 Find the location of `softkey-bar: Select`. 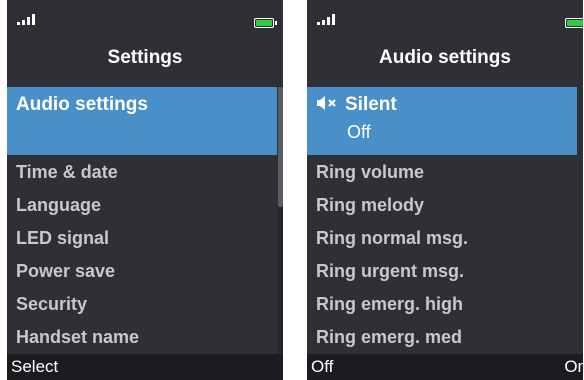

softkey-bar: Select is located at coordinates (145, 367).